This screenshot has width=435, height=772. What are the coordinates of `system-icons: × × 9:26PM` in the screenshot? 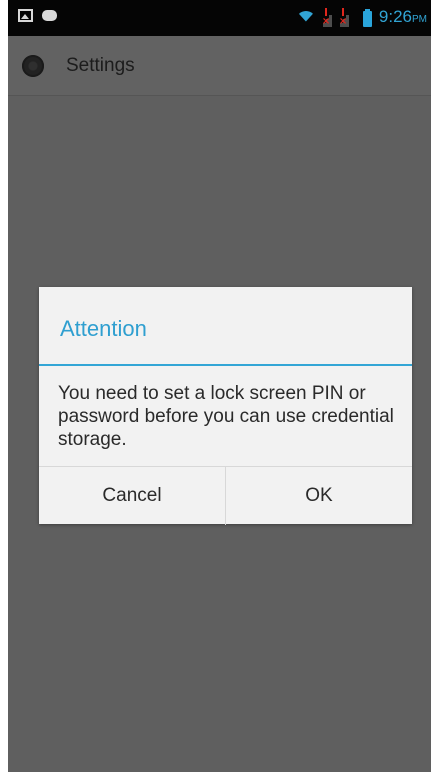 It's located at (361, 18).